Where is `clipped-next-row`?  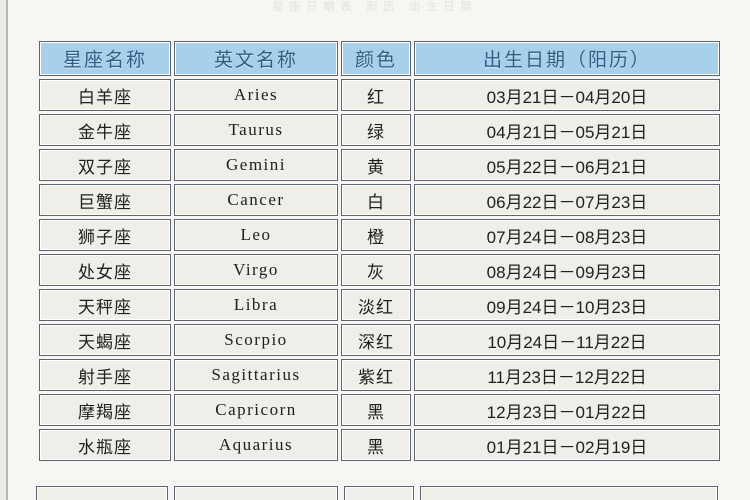
clipped-next-row is located at coordinates (377, 493).